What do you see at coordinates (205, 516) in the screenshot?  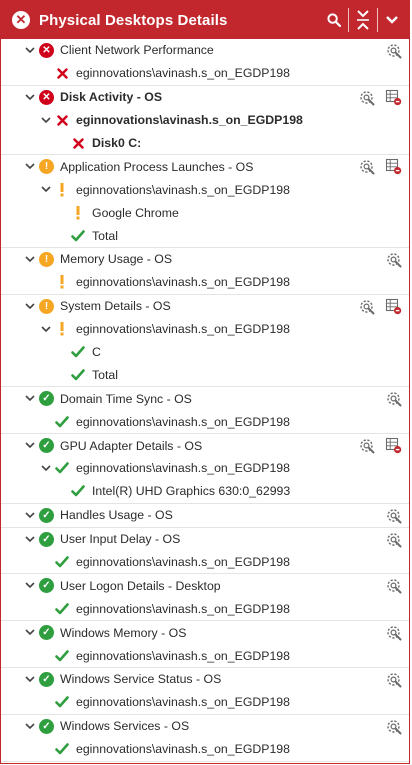 I see `test-row: ✓ Handles Usage - OS` at bounding box center [205, 516].